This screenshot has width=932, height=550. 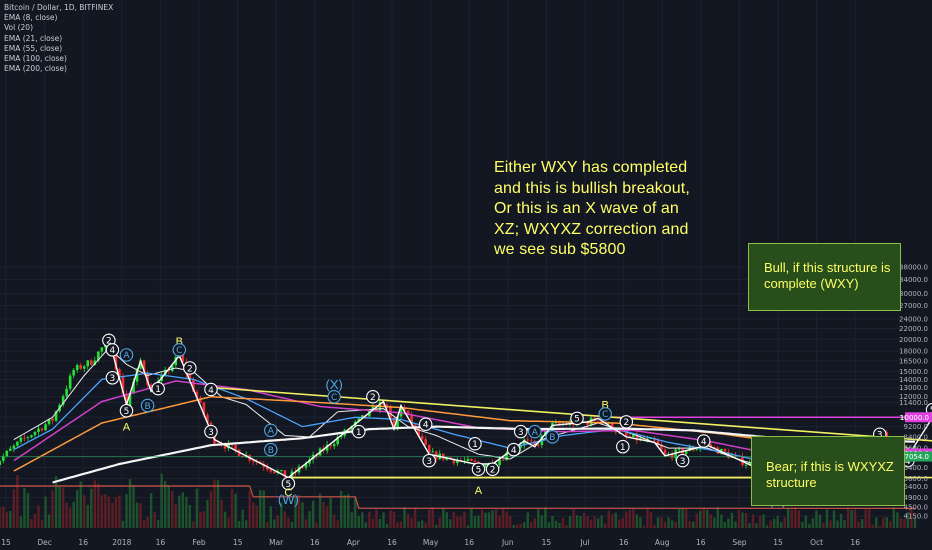 What do you see at coordinates (916, 427) in the screenshot?
I see `price-tick-label: 9200.0` at bounding box center [916, 427].